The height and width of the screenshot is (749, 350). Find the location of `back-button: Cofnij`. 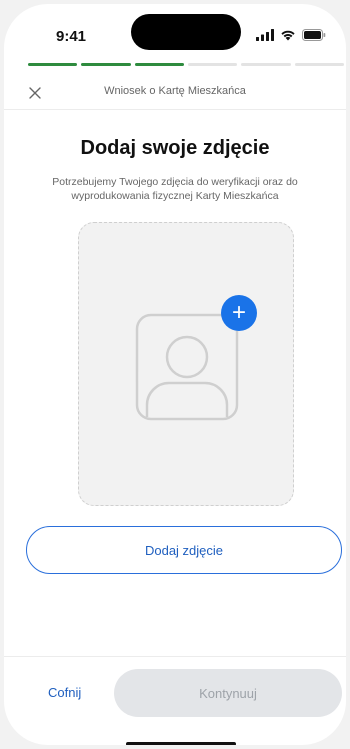

back-button: Cofnij is located at coordinates (64, 692).